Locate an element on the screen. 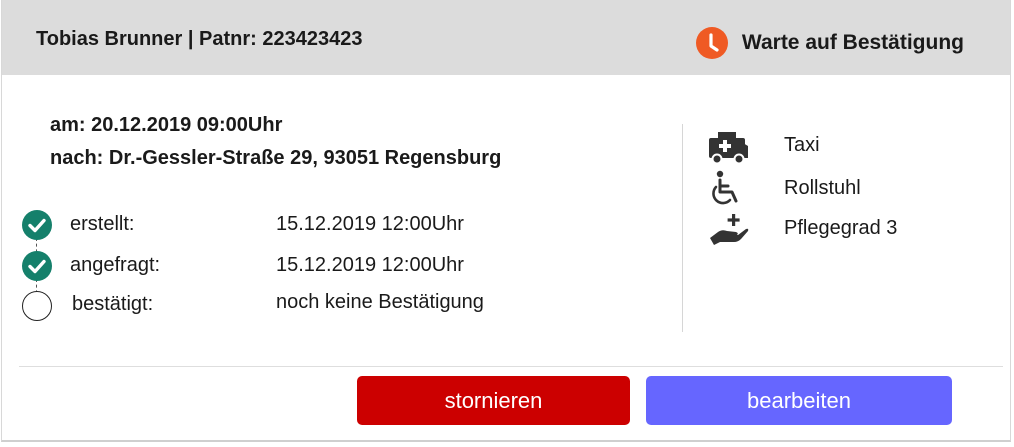 The height and width of the screenshot is (447, 1014). care-hand-icon is located at coordinates (730, 230).